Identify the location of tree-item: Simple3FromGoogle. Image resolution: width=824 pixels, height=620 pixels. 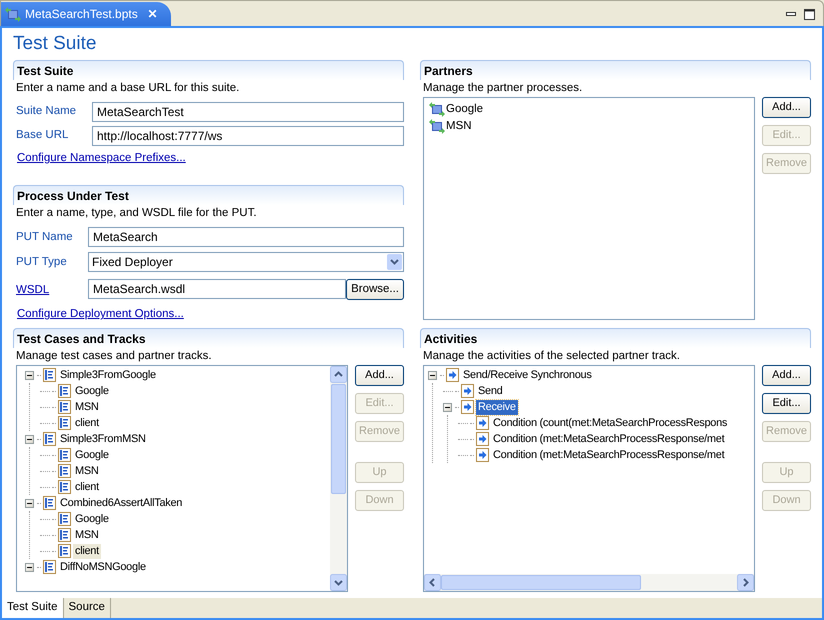
(108, 375).